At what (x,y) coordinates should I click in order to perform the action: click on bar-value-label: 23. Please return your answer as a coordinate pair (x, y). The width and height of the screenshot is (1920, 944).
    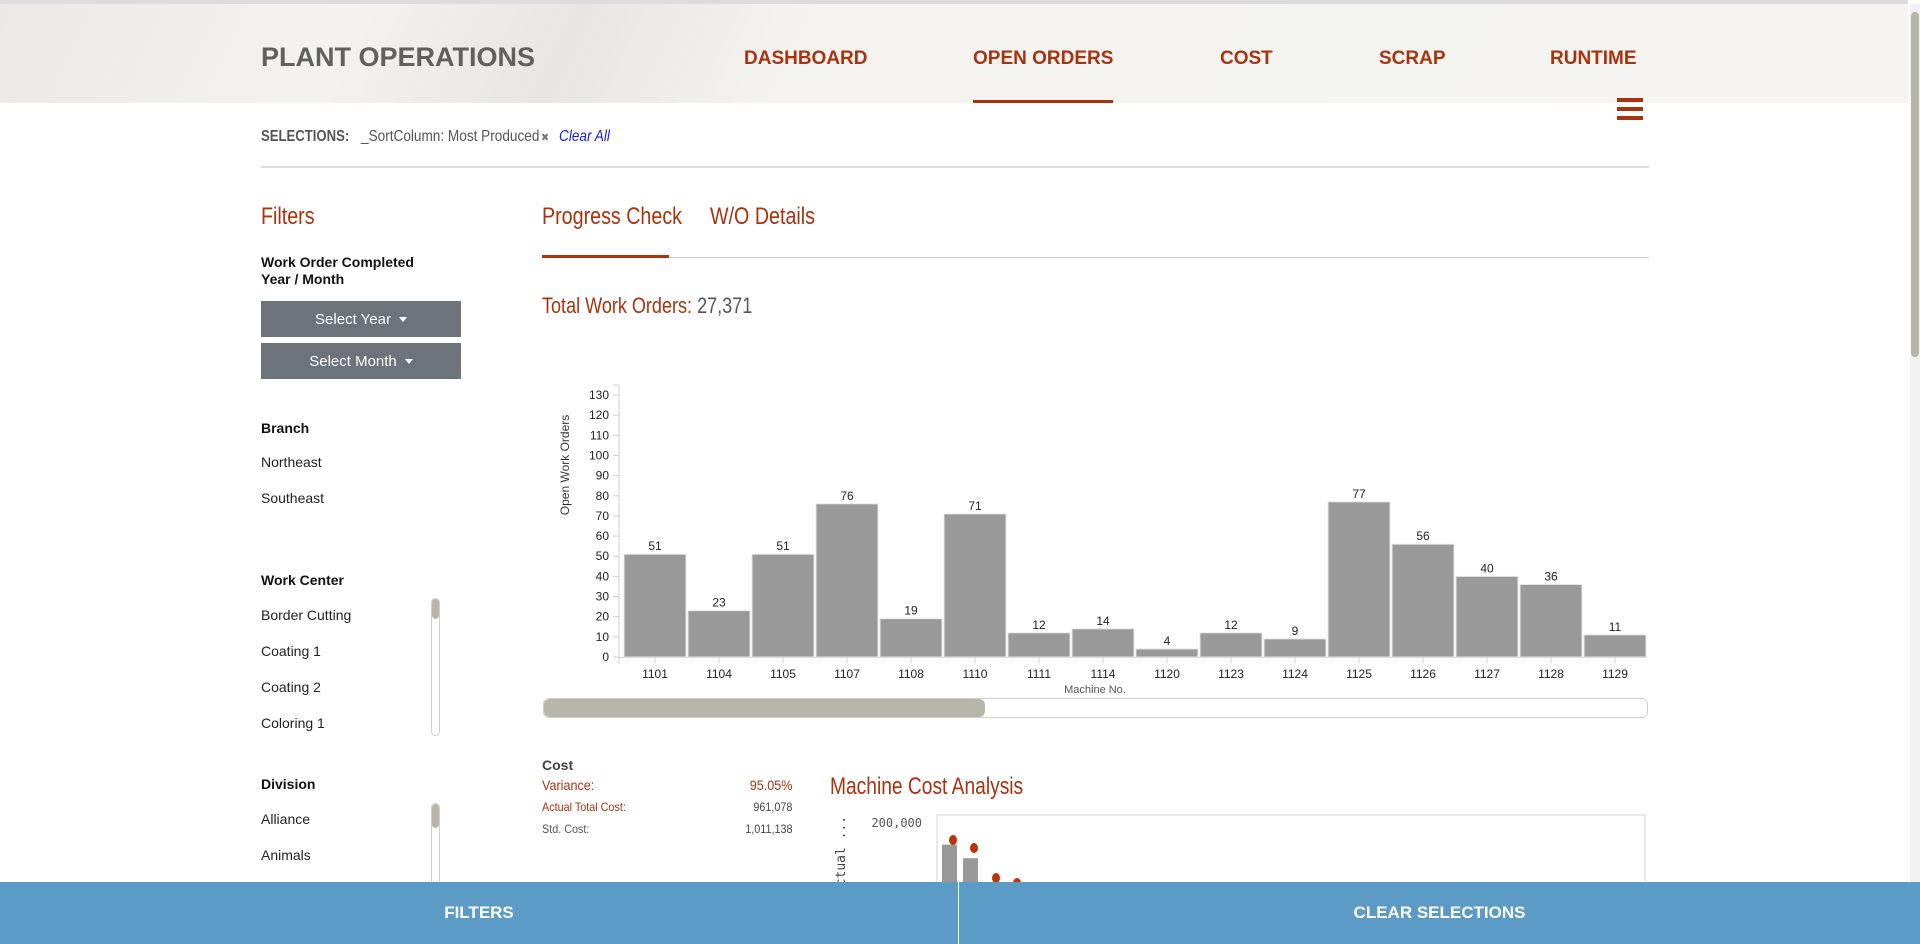
    Looking at the image, I should click on (719, 603).